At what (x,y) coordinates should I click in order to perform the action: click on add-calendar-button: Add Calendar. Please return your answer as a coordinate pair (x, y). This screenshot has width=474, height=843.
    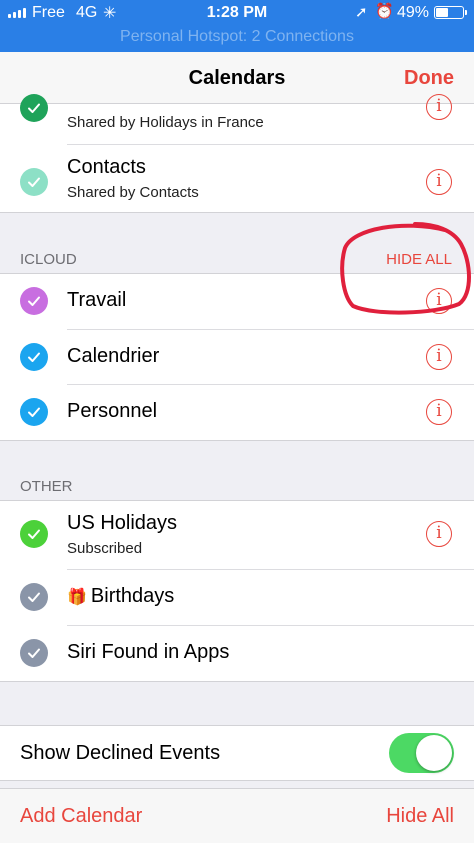
    Looking at the image, I should click on (81, 816).